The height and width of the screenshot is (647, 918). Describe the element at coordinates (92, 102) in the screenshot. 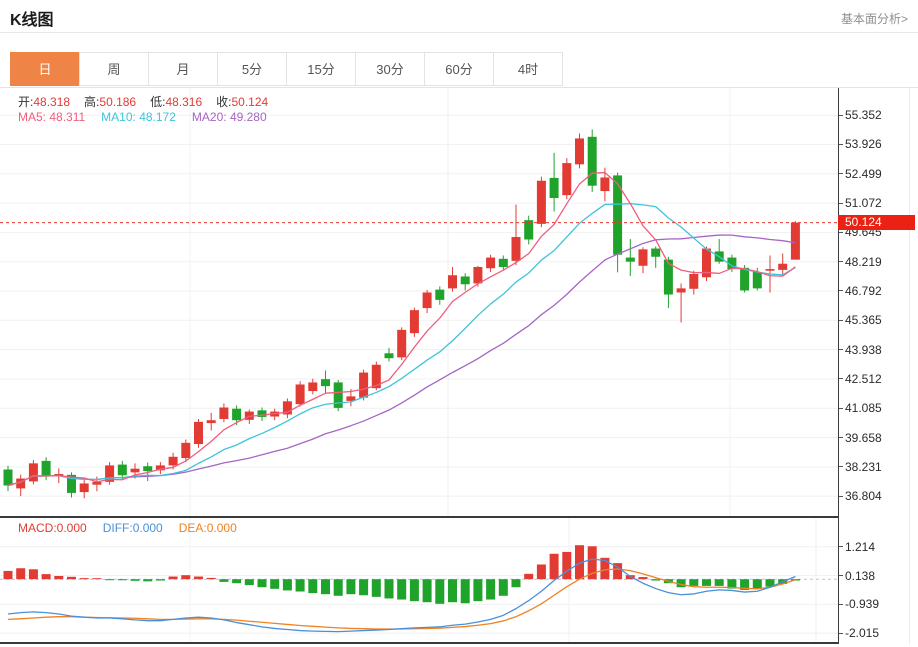

I see `high-label: 高:` at that location.